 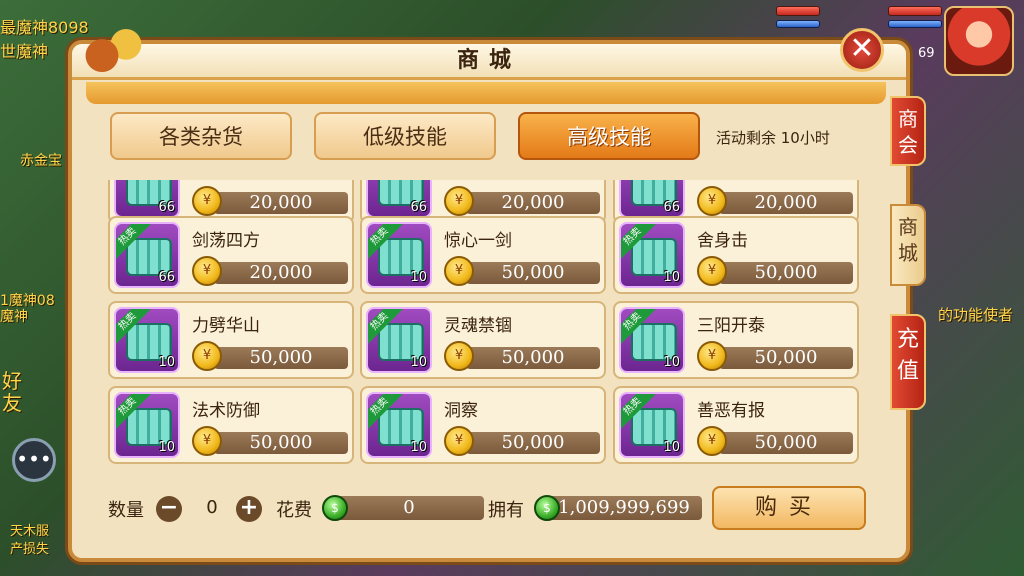 What do you see at coordinates (798, 11) in the screenshot?
I see `pet-hp-bar` at bounding box center [798, 11].